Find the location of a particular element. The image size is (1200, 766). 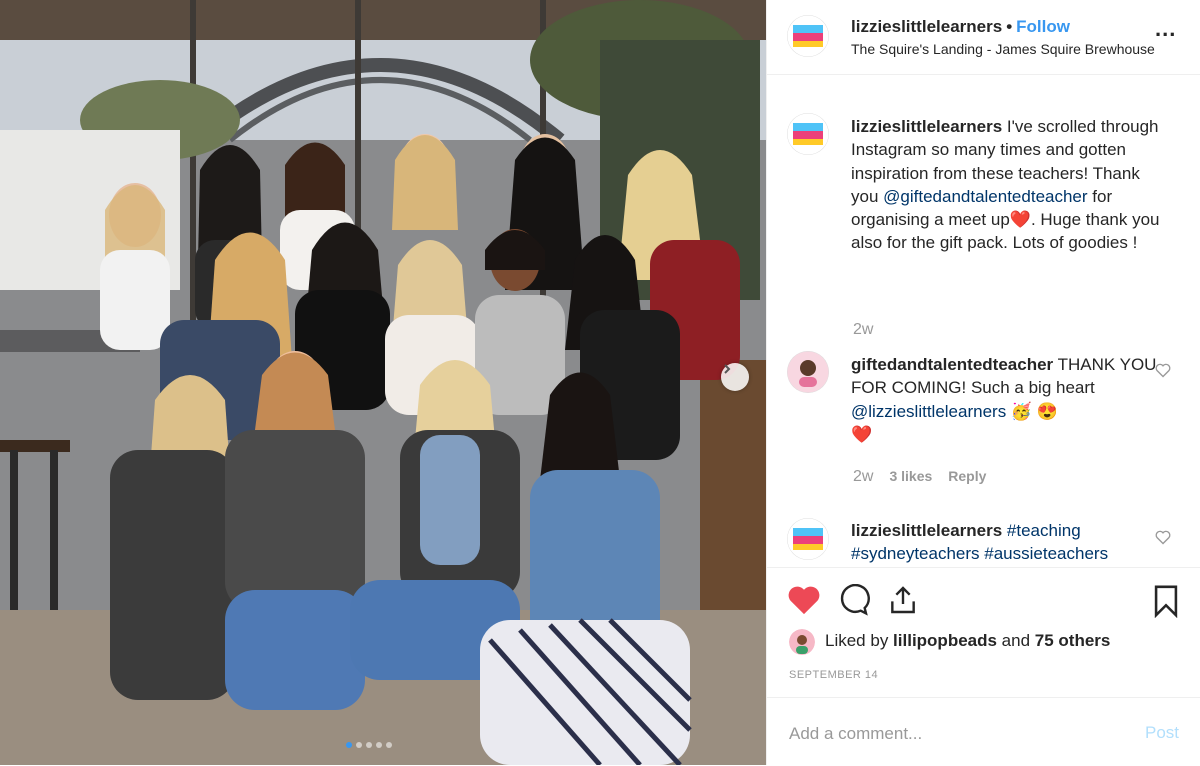

bookmark-icon is located at coordinates (1166, 602).